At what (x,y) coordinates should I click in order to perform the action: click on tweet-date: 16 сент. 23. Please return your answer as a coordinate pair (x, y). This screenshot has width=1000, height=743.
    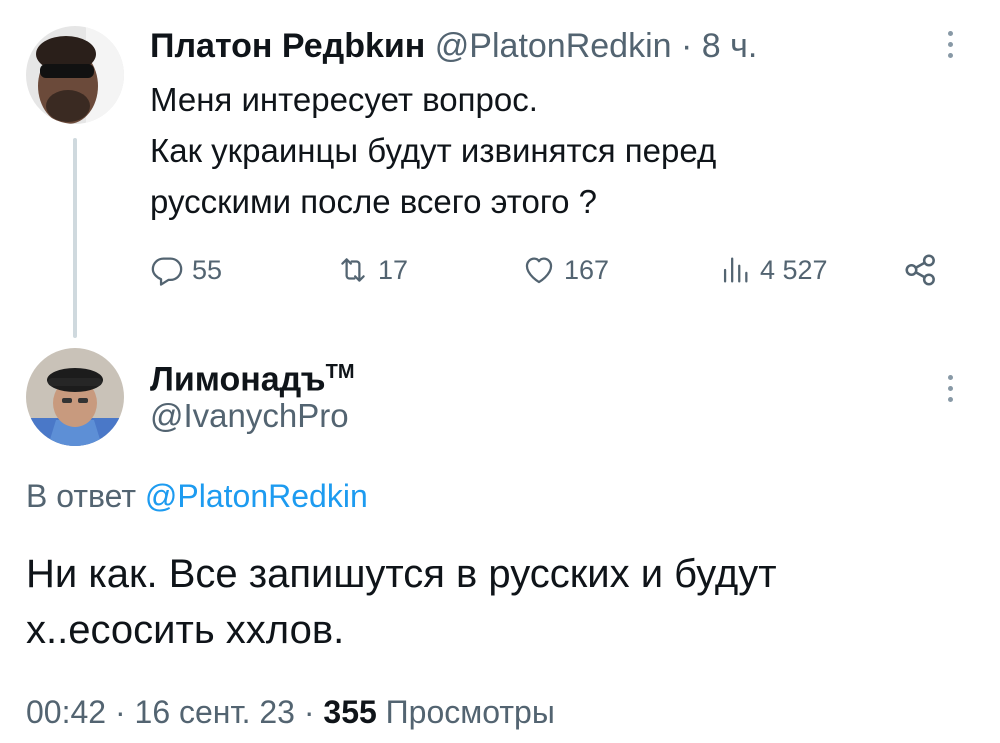
    Looking at the image, I should click on (215, 712).